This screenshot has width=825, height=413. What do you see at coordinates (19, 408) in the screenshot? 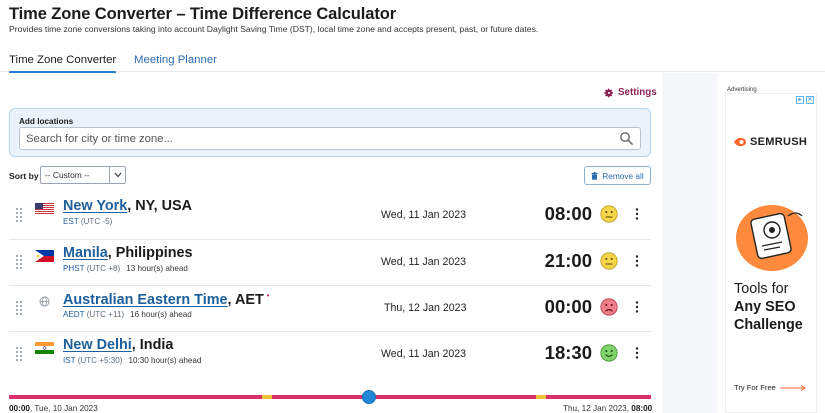
I see `timeline-start-time: 00:00` at bounding box center [19, 408].